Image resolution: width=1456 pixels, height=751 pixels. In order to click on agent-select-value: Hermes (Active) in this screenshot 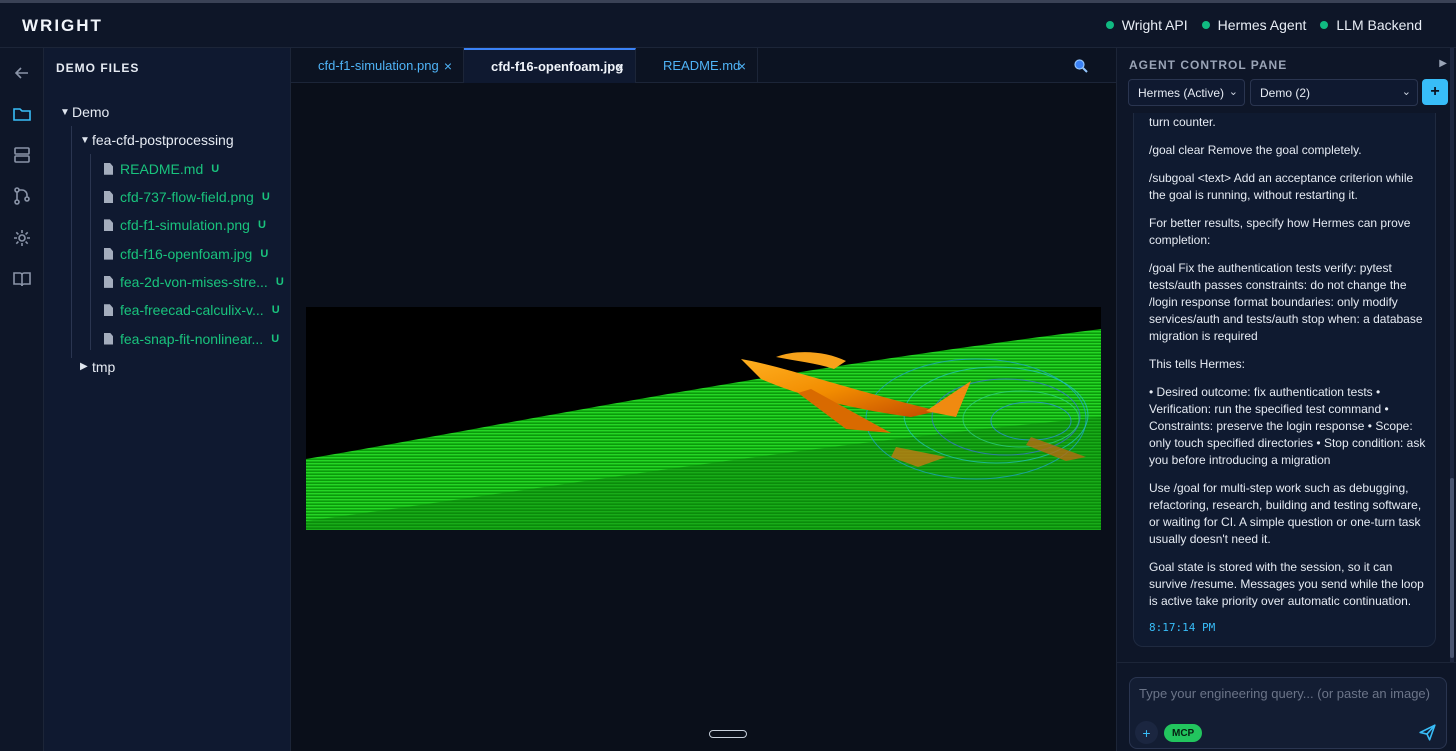, I will do `click(1181, 92)`.